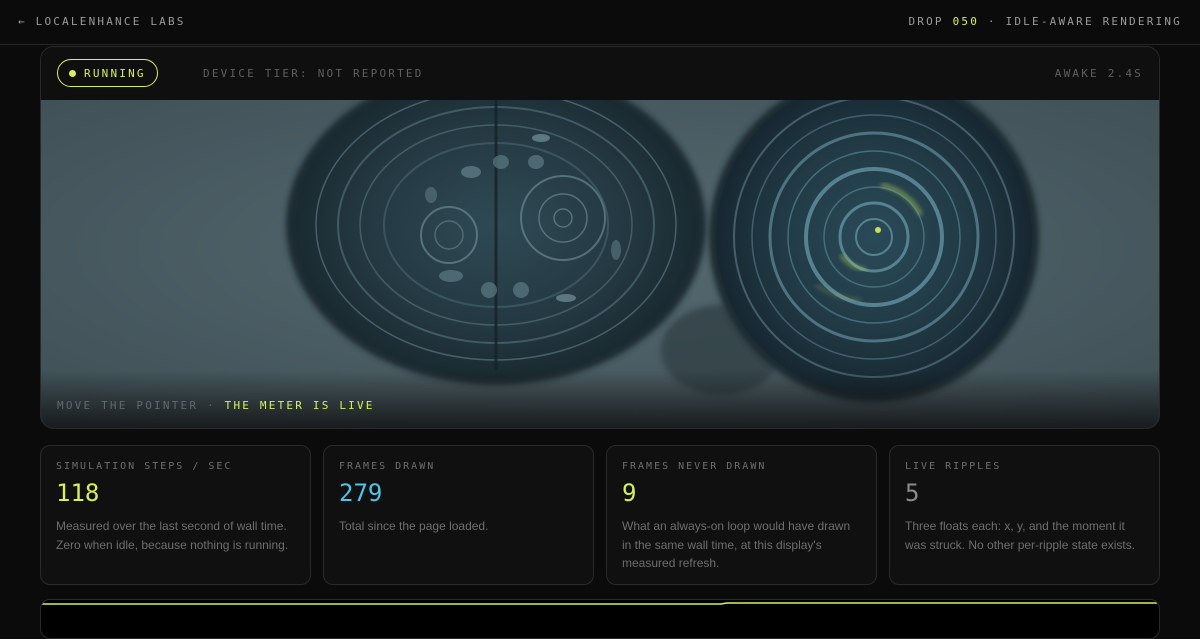 Image resolution: width=1200 pixels, height=639 pixels. I want to click on drop-prefix: Drop, so click(926, 21).